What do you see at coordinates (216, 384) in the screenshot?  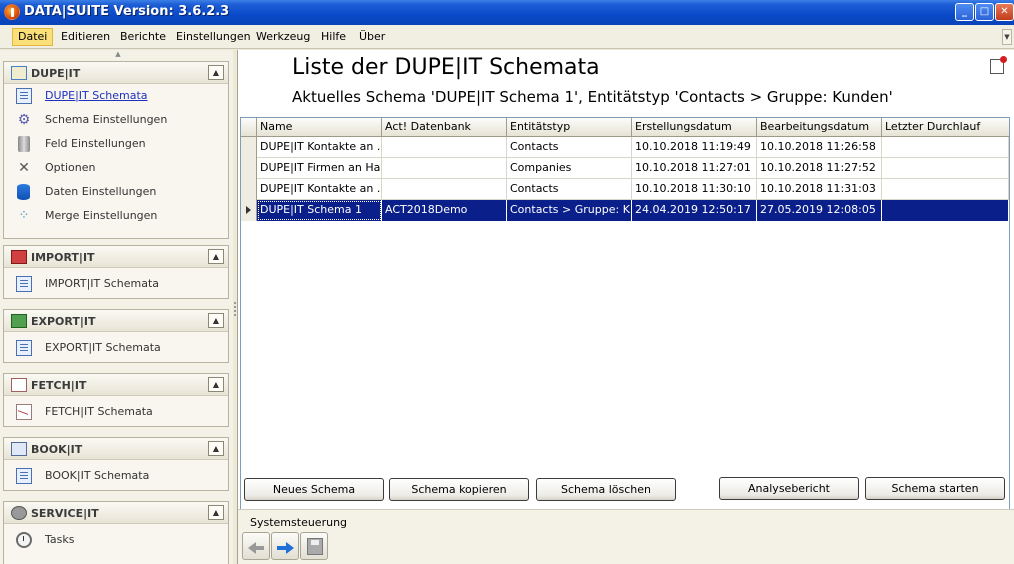 I see `collapse-fetch-button: ▲` at bounding box center [216, 384].